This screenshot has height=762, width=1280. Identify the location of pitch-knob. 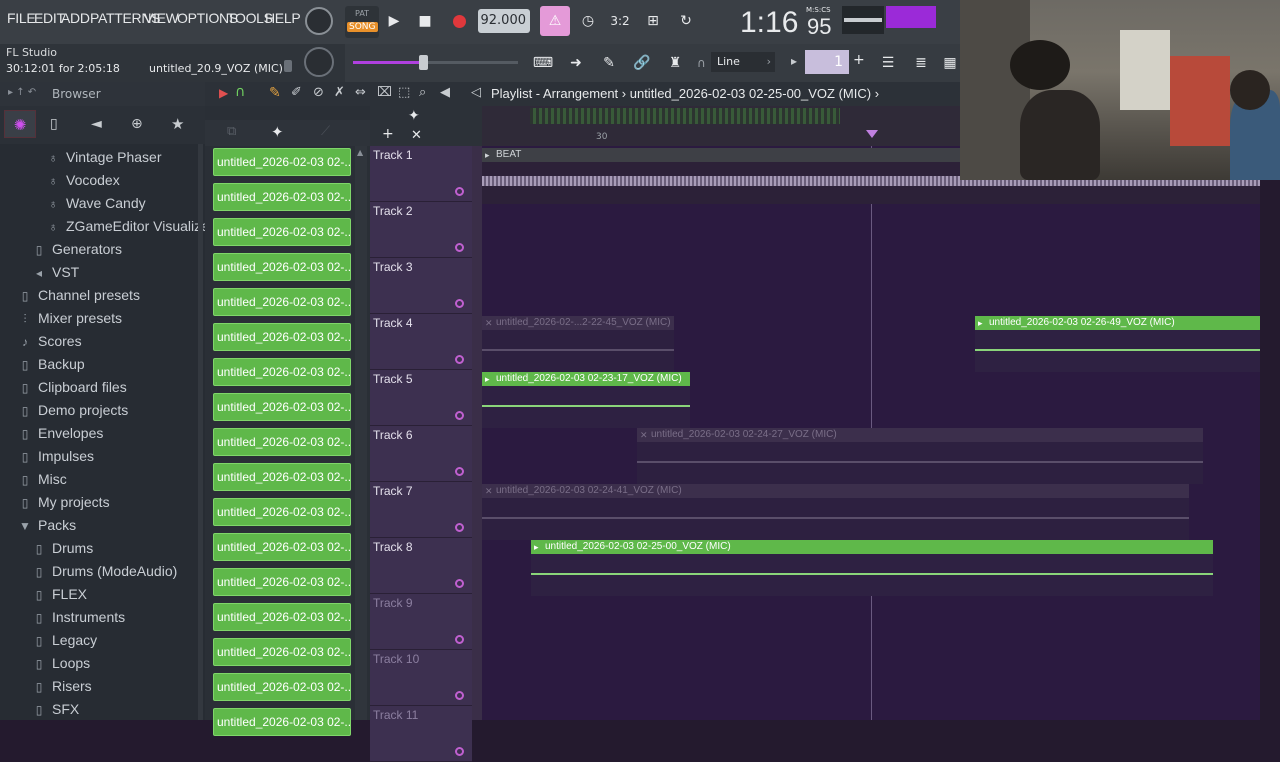
(319, 62).